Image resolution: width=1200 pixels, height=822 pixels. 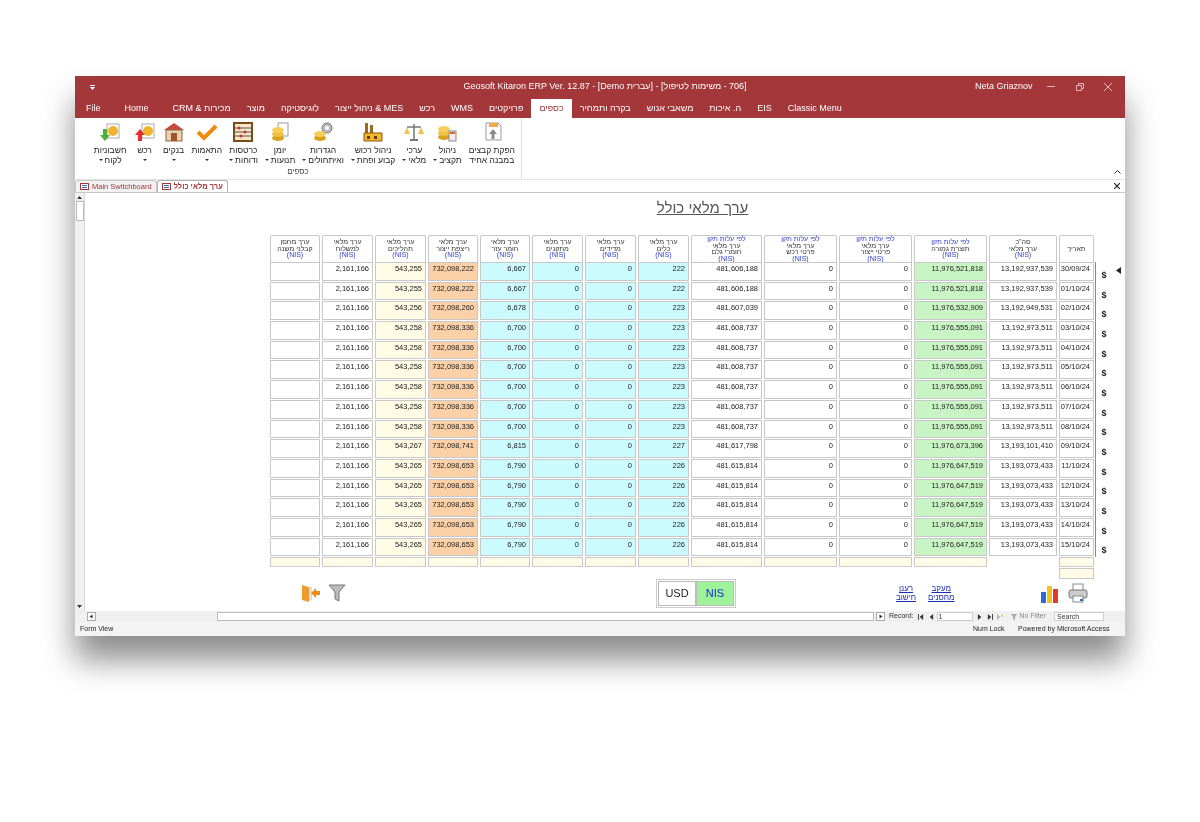 I want to click on currency-option: NIS, so click(x=715, y=593).